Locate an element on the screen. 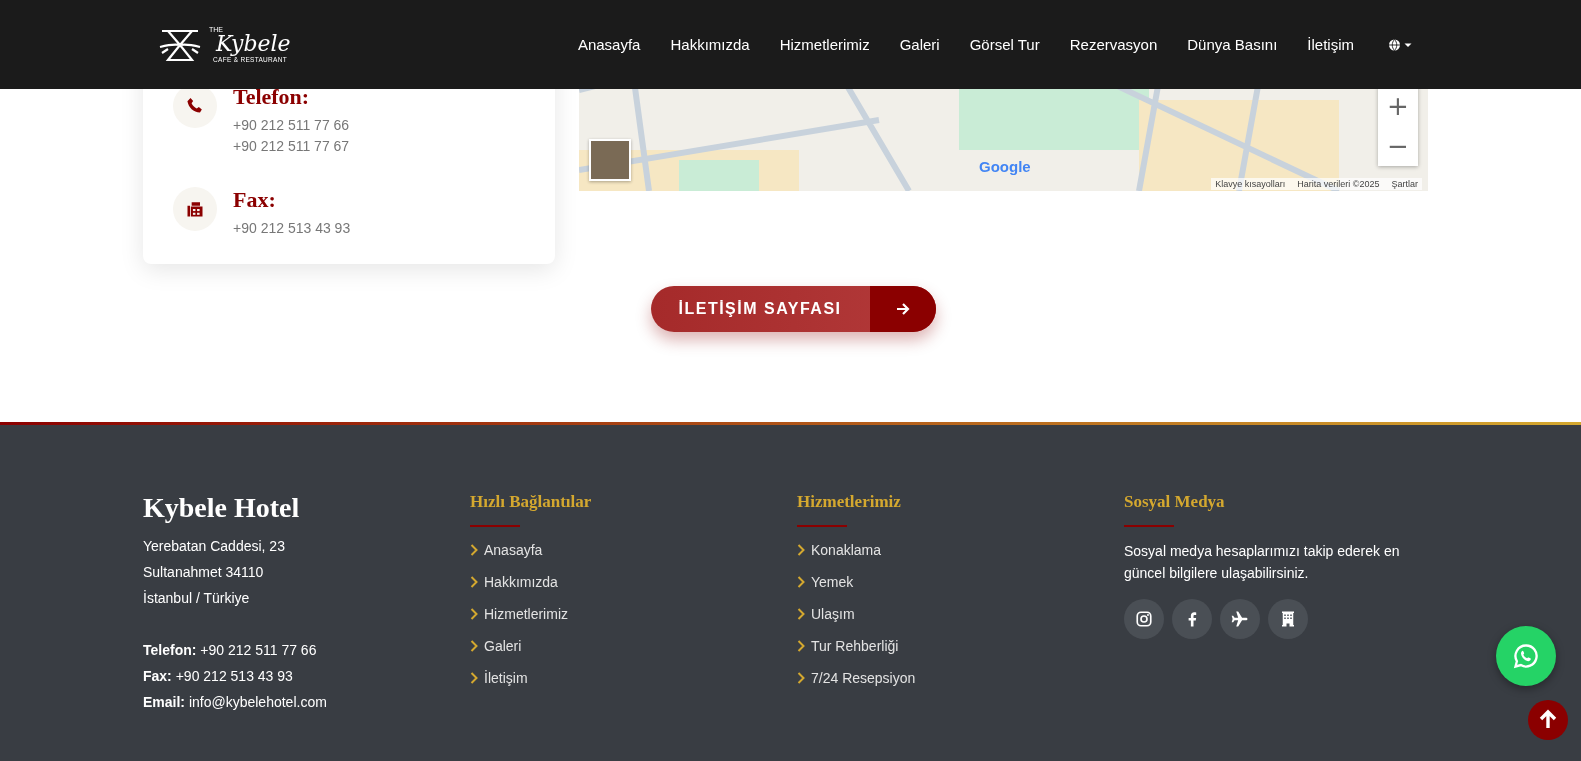 This screenshot has height=761, width=1581. footer-link: Ulaşım is located at coordinates (826, 614).